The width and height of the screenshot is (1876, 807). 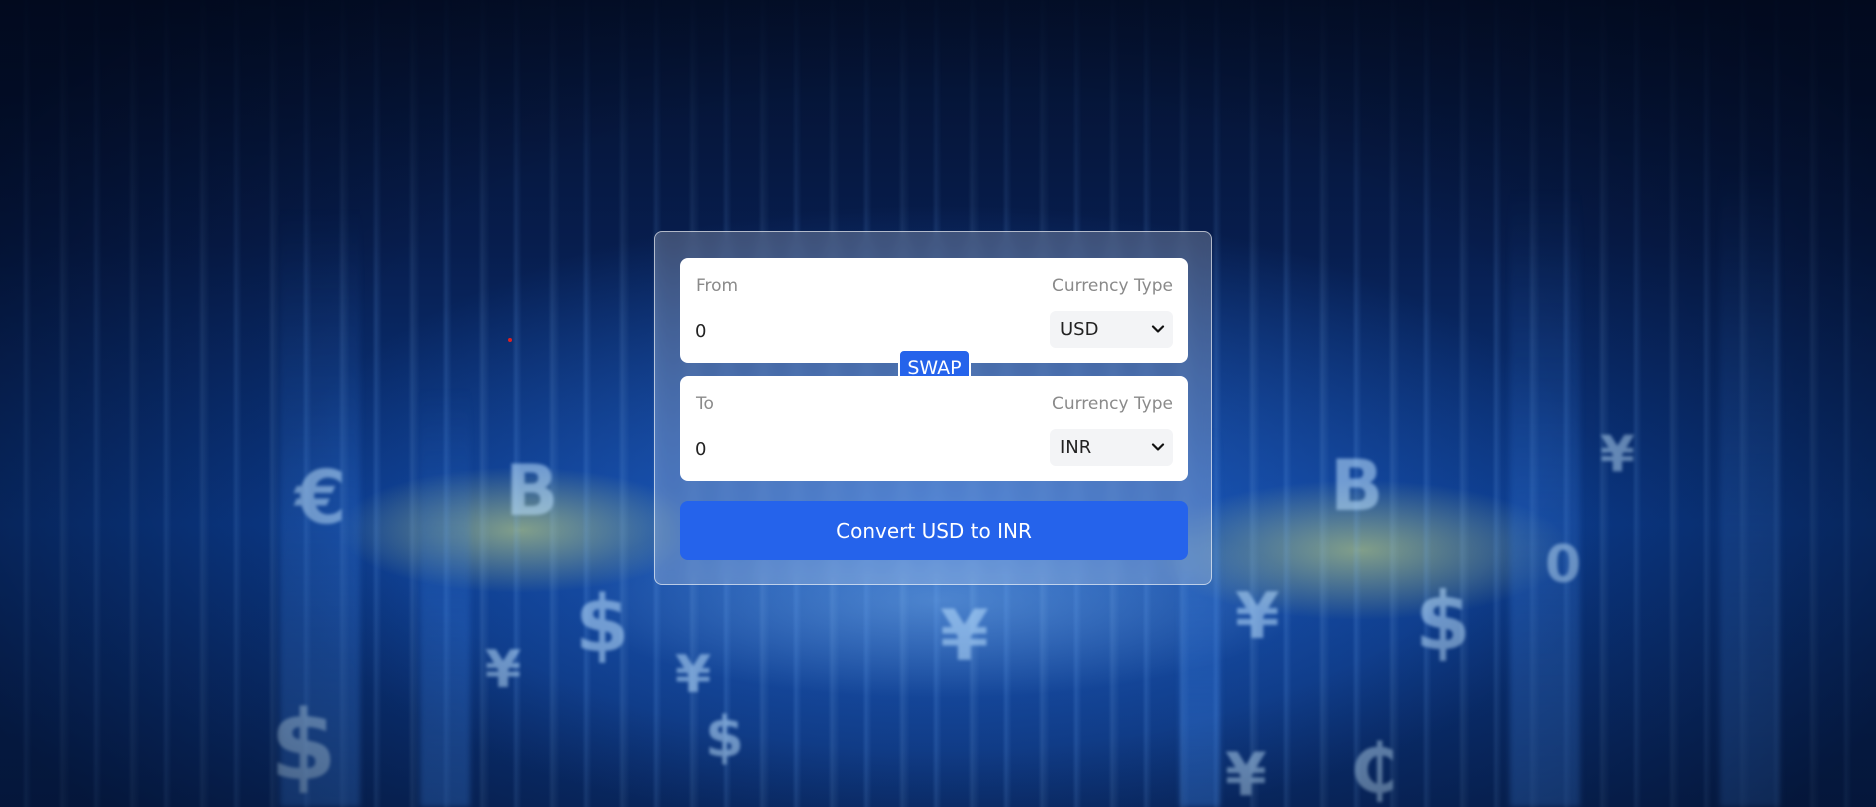 What do you see at coordinates (1076, 447) in the screenshot?
I see `to-currency-value: INR` at bounding box center [1076, 447].